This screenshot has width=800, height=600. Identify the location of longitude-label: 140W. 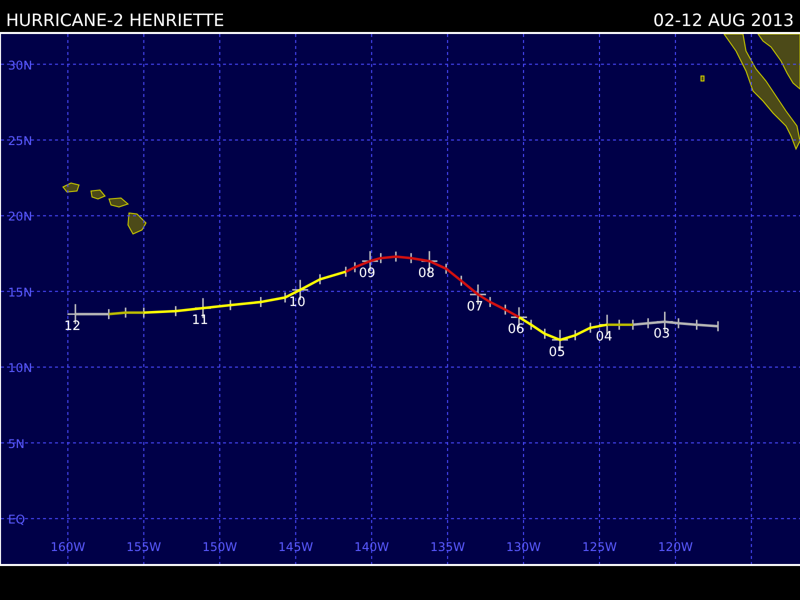
(372, 547).